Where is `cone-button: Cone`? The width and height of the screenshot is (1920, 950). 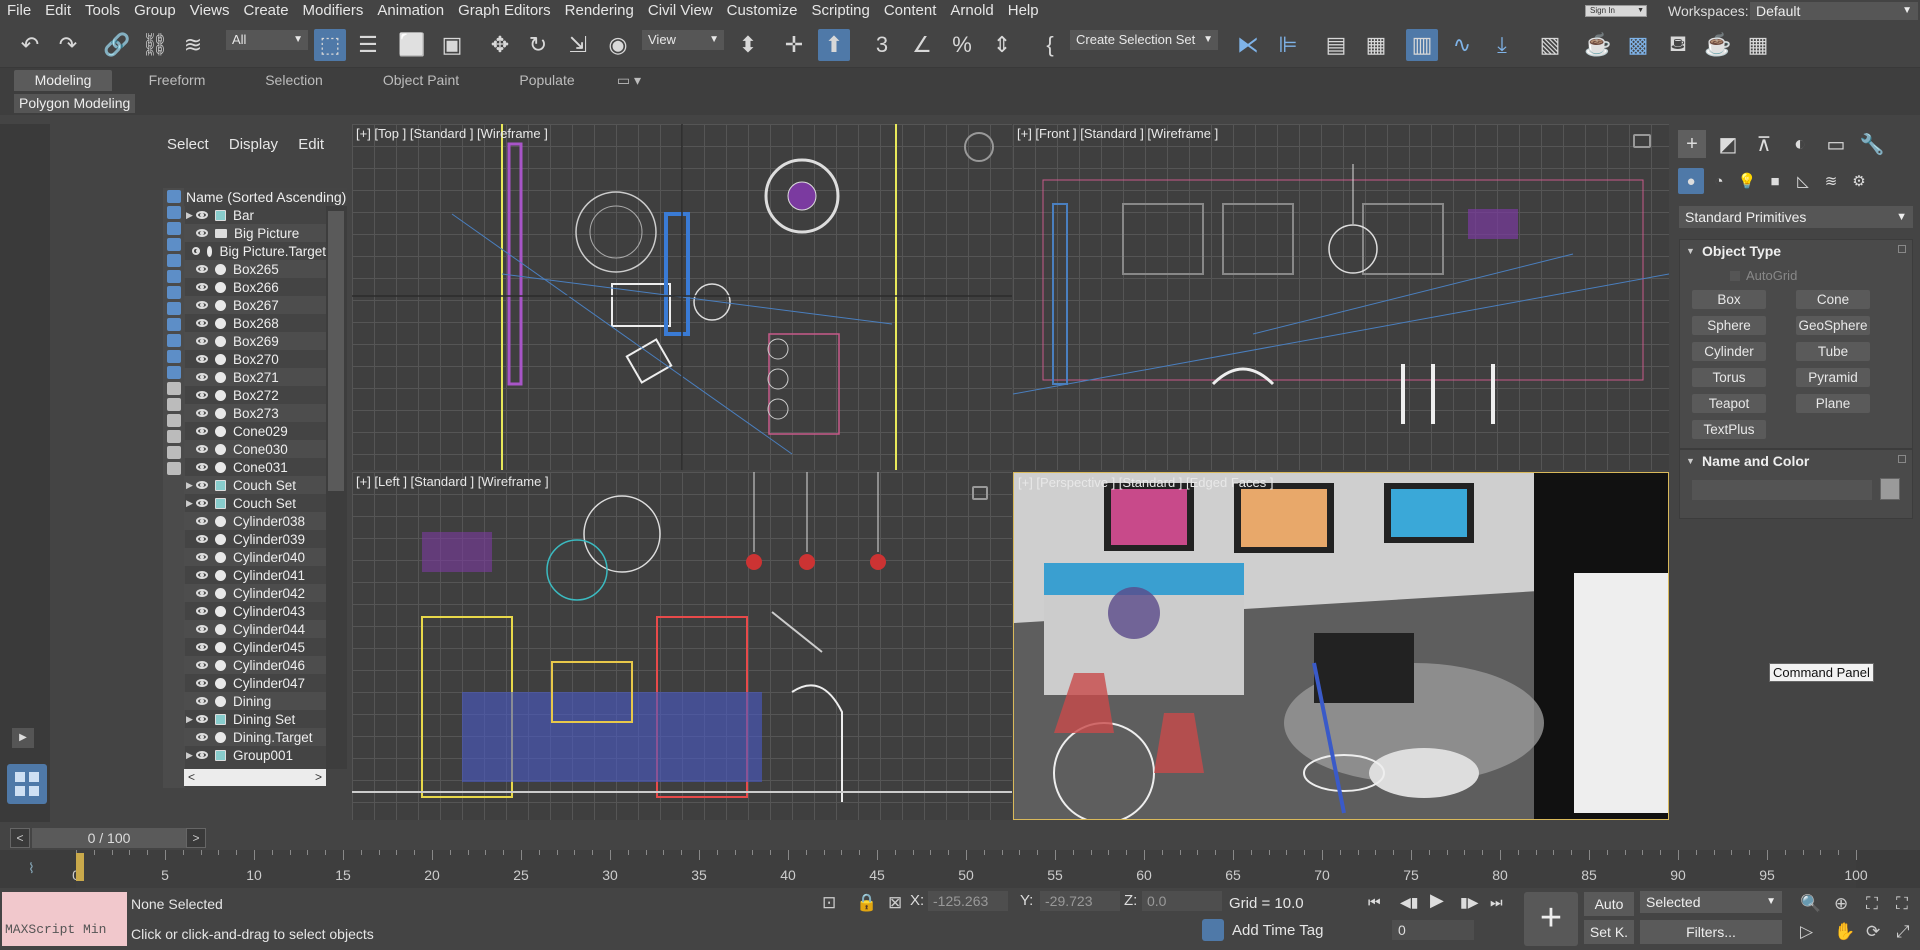
cone-button: Cone is located at coordinates (1833, 299).